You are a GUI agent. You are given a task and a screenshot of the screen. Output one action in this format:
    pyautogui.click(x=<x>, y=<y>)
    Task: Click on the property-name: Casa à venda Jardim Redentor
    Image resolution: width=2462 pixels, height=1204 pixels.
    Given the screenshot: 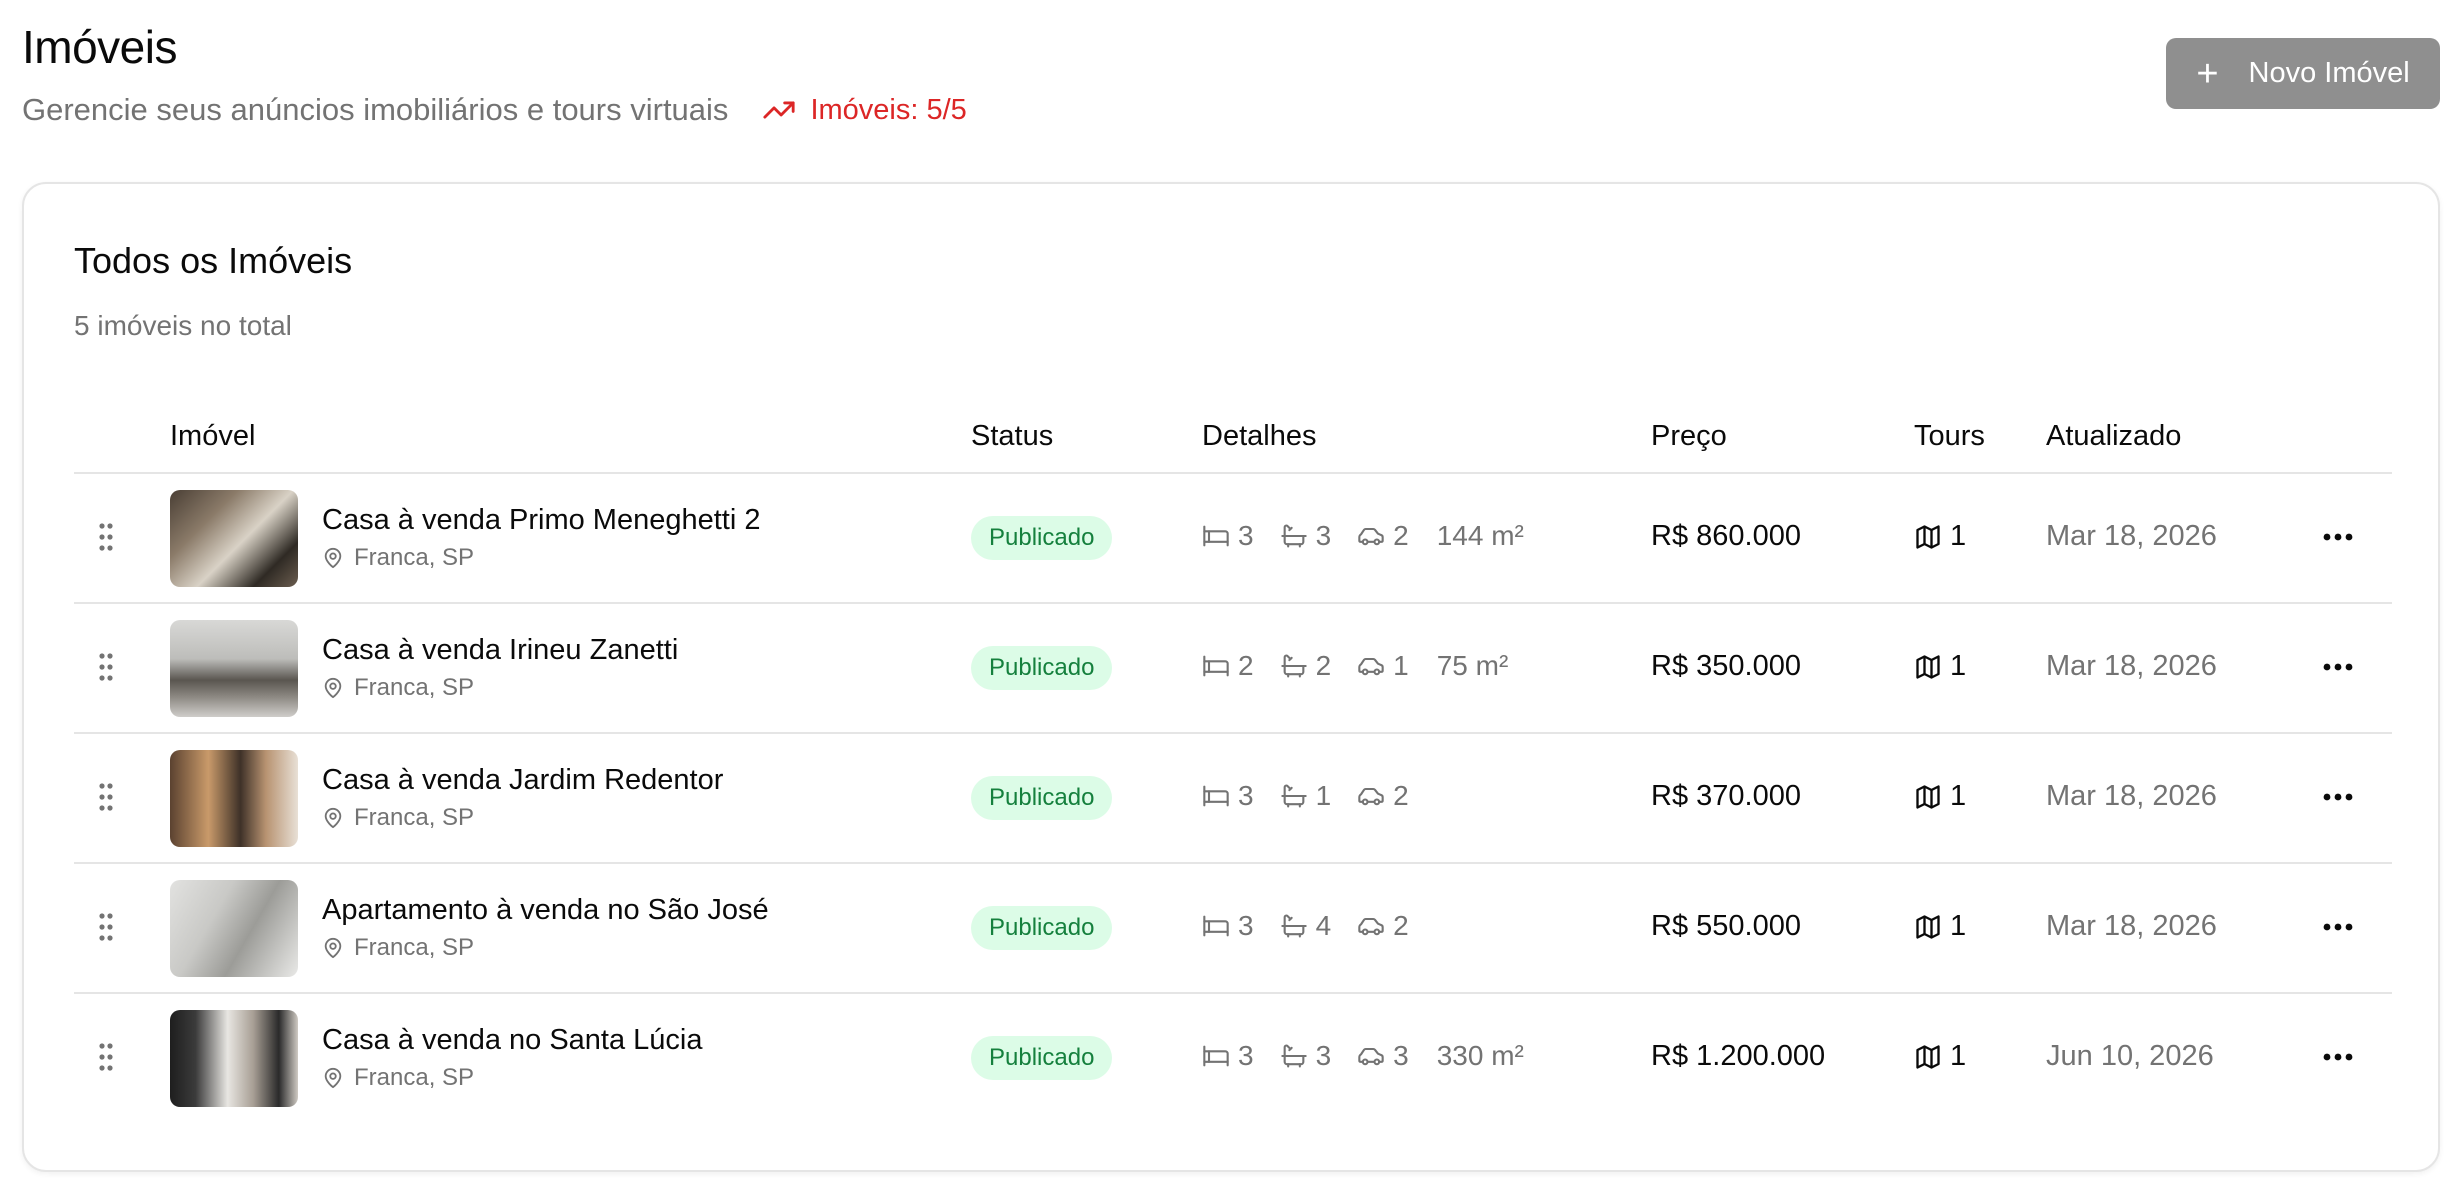 What is the action you would take?
    pyautogui.click(x=522, y=780)
    